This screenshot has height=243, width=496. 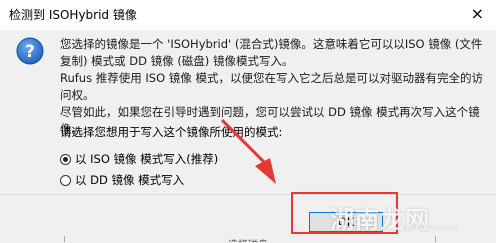 I want to click on background-partial-text: 选择磁盘, so click(x=248, y=239).